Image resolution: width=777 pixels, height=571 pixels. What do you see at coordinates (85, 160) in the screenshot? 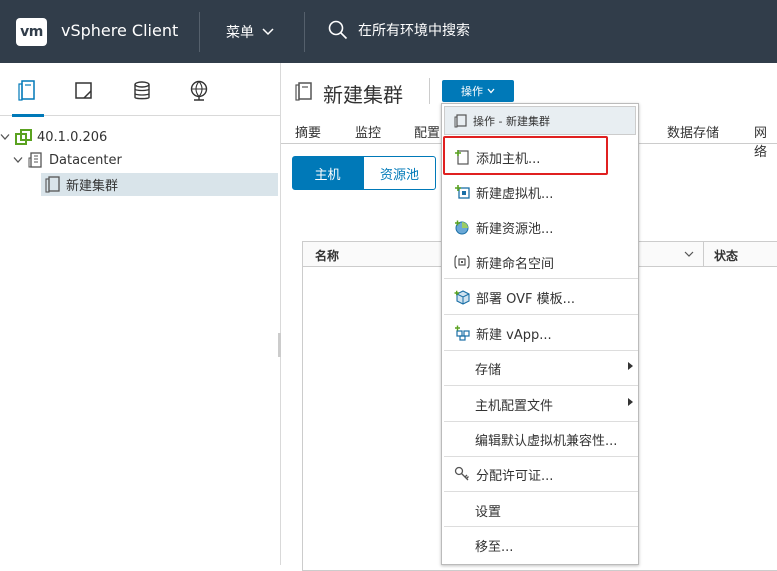
I see `tree-label: Datacenter` at bounding box center [85, 160].